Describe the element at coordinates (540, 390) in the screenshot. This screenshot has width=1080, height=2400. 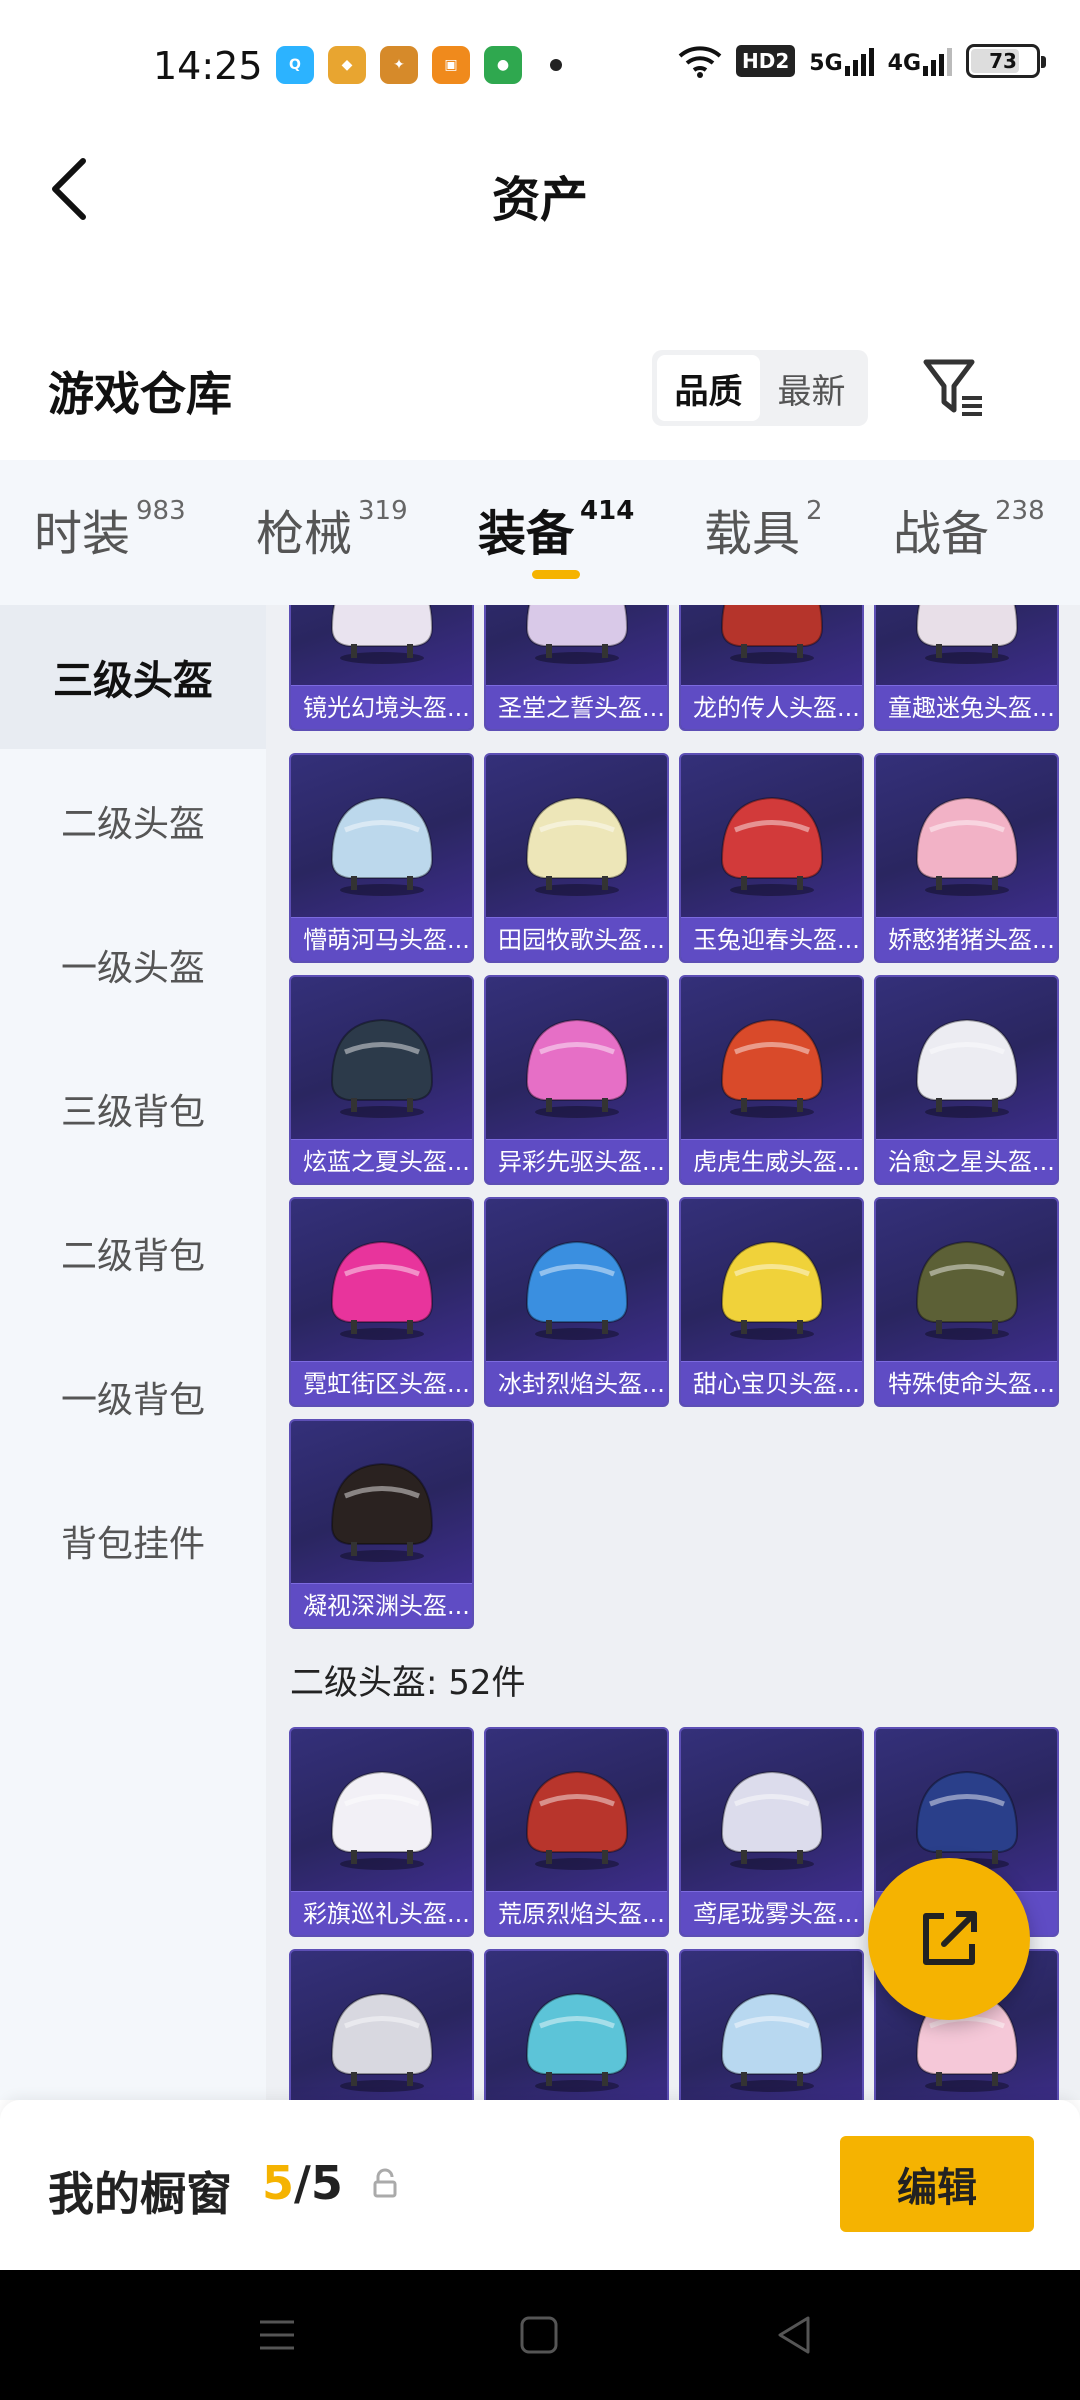
I see `warehouse-header: 游戏仓库 品质 最新` at that location.